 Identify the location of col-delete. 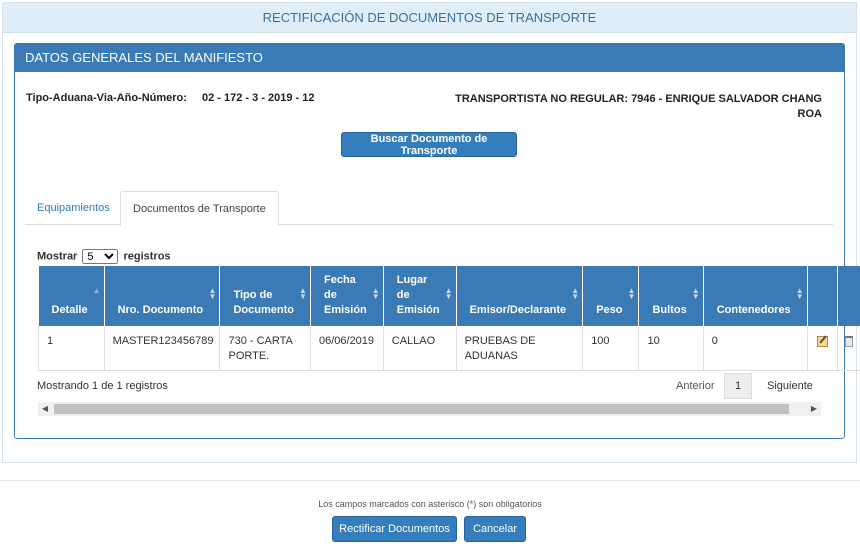
(848, 296).